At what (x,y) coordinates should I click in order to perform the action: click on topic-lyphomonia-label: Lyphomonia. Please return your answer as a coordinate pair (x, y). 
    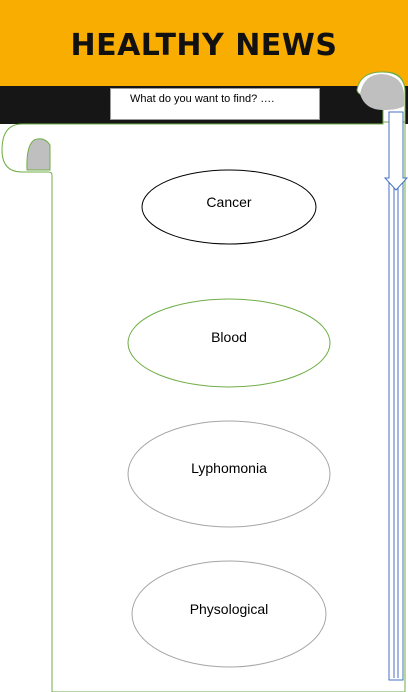
    Looking at the image, I should click on (229, 468).